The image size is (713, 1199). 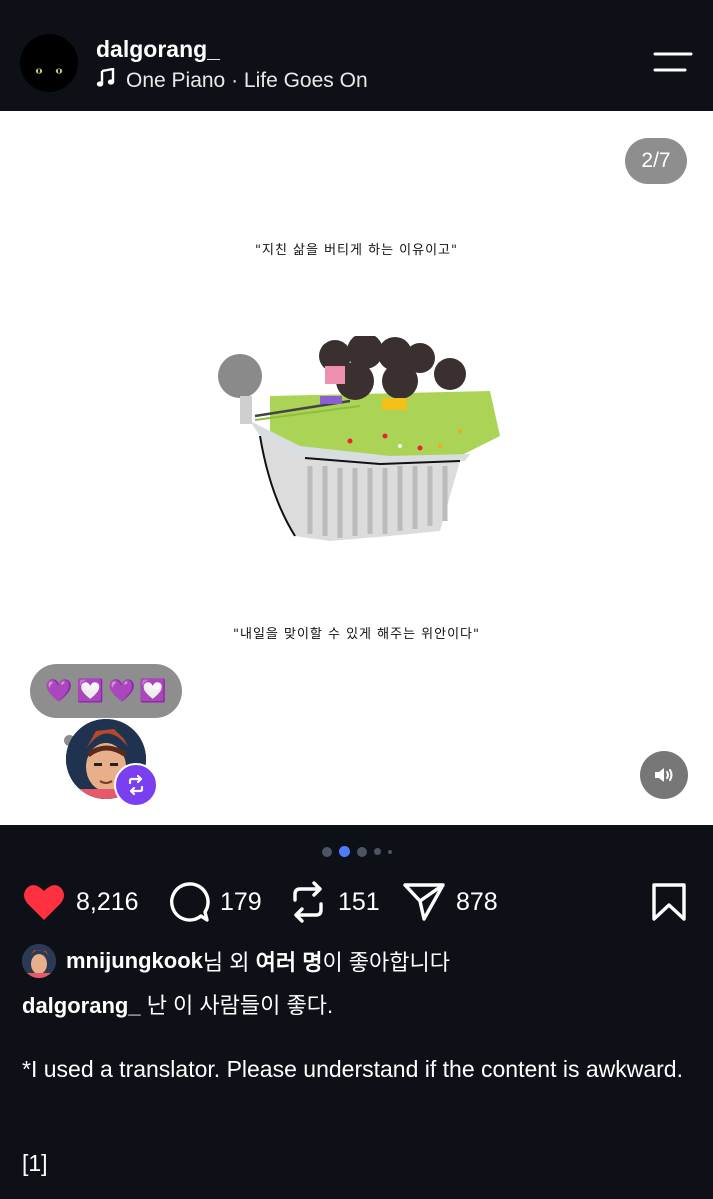 I want to click on illustration, so click(x=359, y=438).